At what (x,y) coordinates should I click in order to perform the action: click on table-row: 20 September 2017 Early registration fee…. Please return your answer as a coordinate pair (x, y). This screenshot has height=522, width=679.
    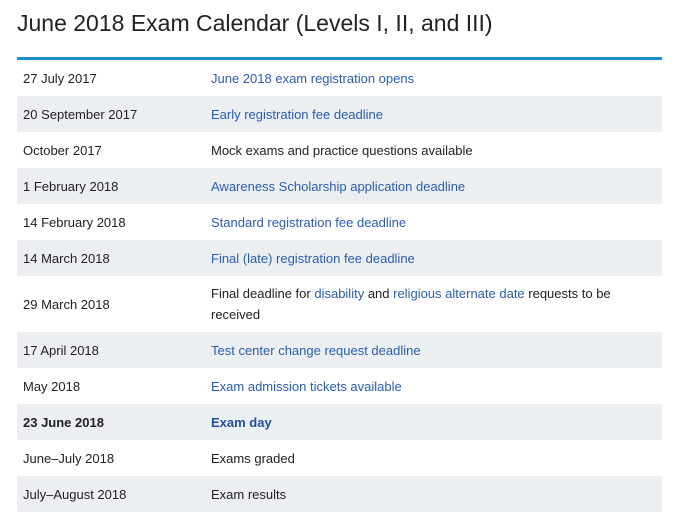
    Looking at the image, I should click on (339, 114).